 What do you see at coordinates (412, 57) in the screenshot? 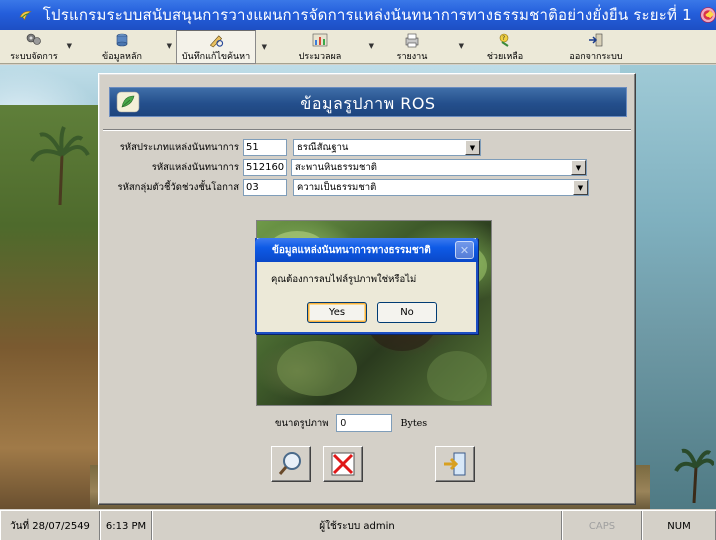
I see `menu-label: รายงาน` at bounding box center [412, 57].